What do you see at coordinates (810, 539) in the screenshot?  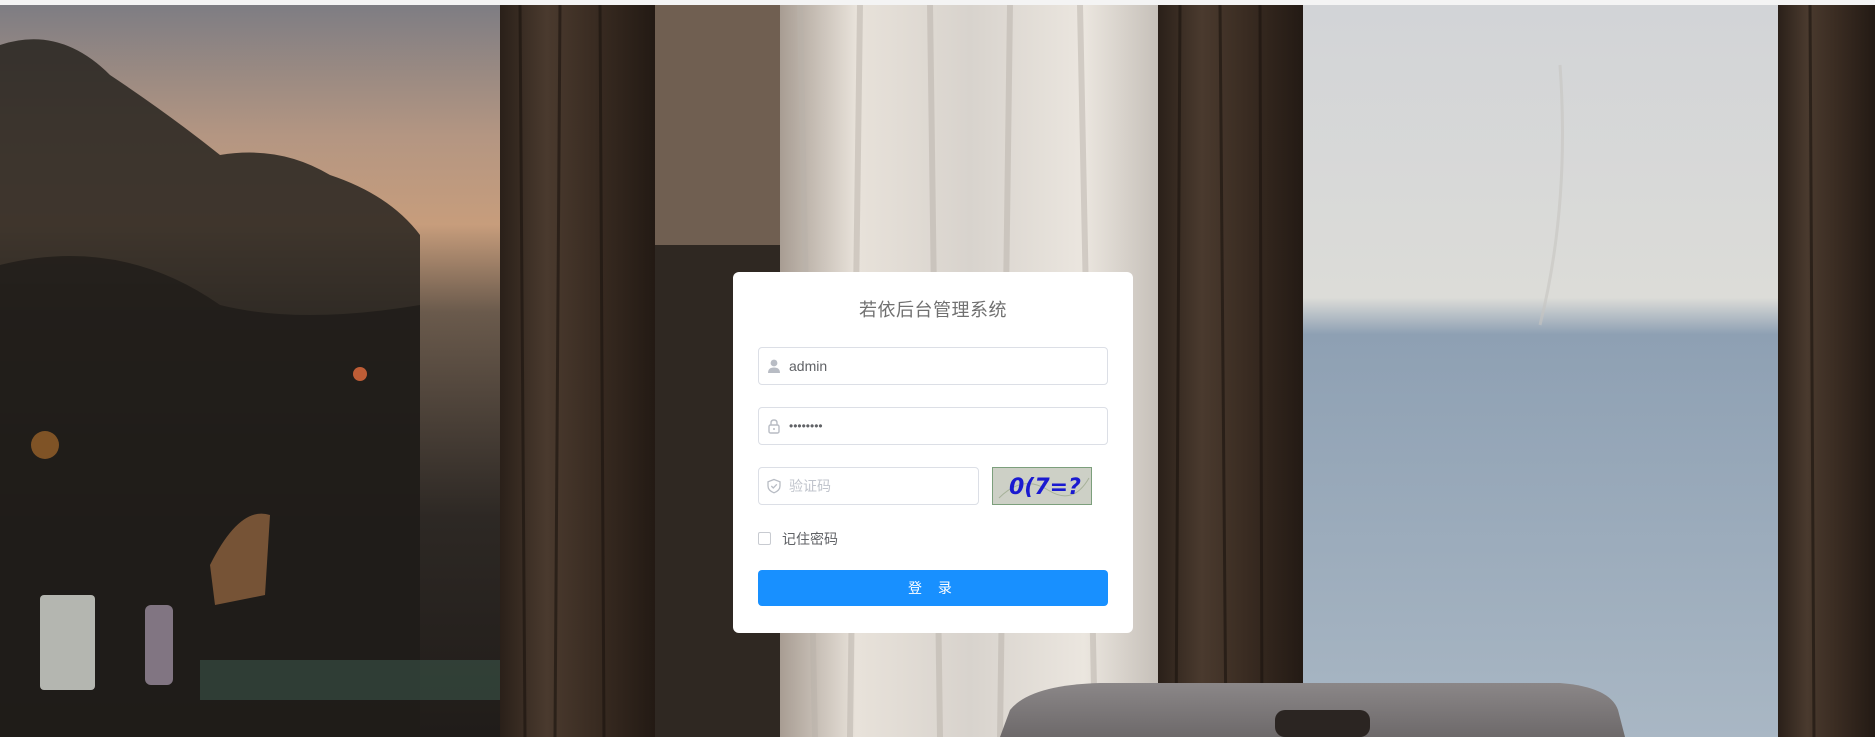 I see `remember-label: 记住密码` at bounding box center [810, 539].